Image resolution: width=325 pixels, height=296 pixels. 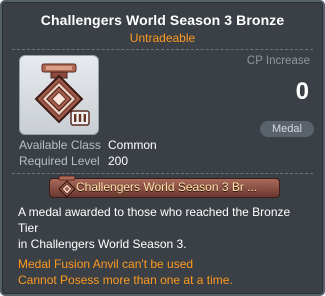 What do you see at coordinates (125, 280) in the screenshot?
I see `warning-possess: Cannot Posess more than one at a time.` at bounding box center [125, 280].